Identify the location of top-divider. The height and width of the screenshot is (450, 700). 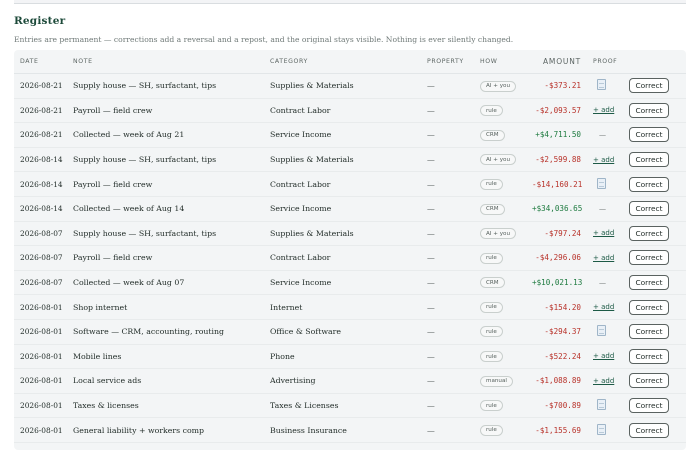
(350, 2).